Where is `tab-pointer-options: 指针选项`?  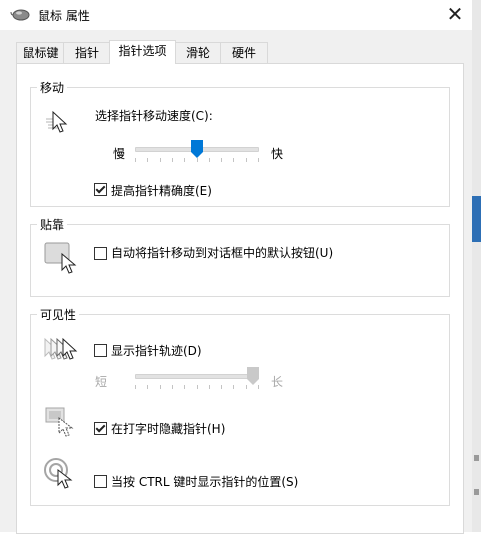
tab-pointer-options: 指针选项 is located at coordinates (142, 52).